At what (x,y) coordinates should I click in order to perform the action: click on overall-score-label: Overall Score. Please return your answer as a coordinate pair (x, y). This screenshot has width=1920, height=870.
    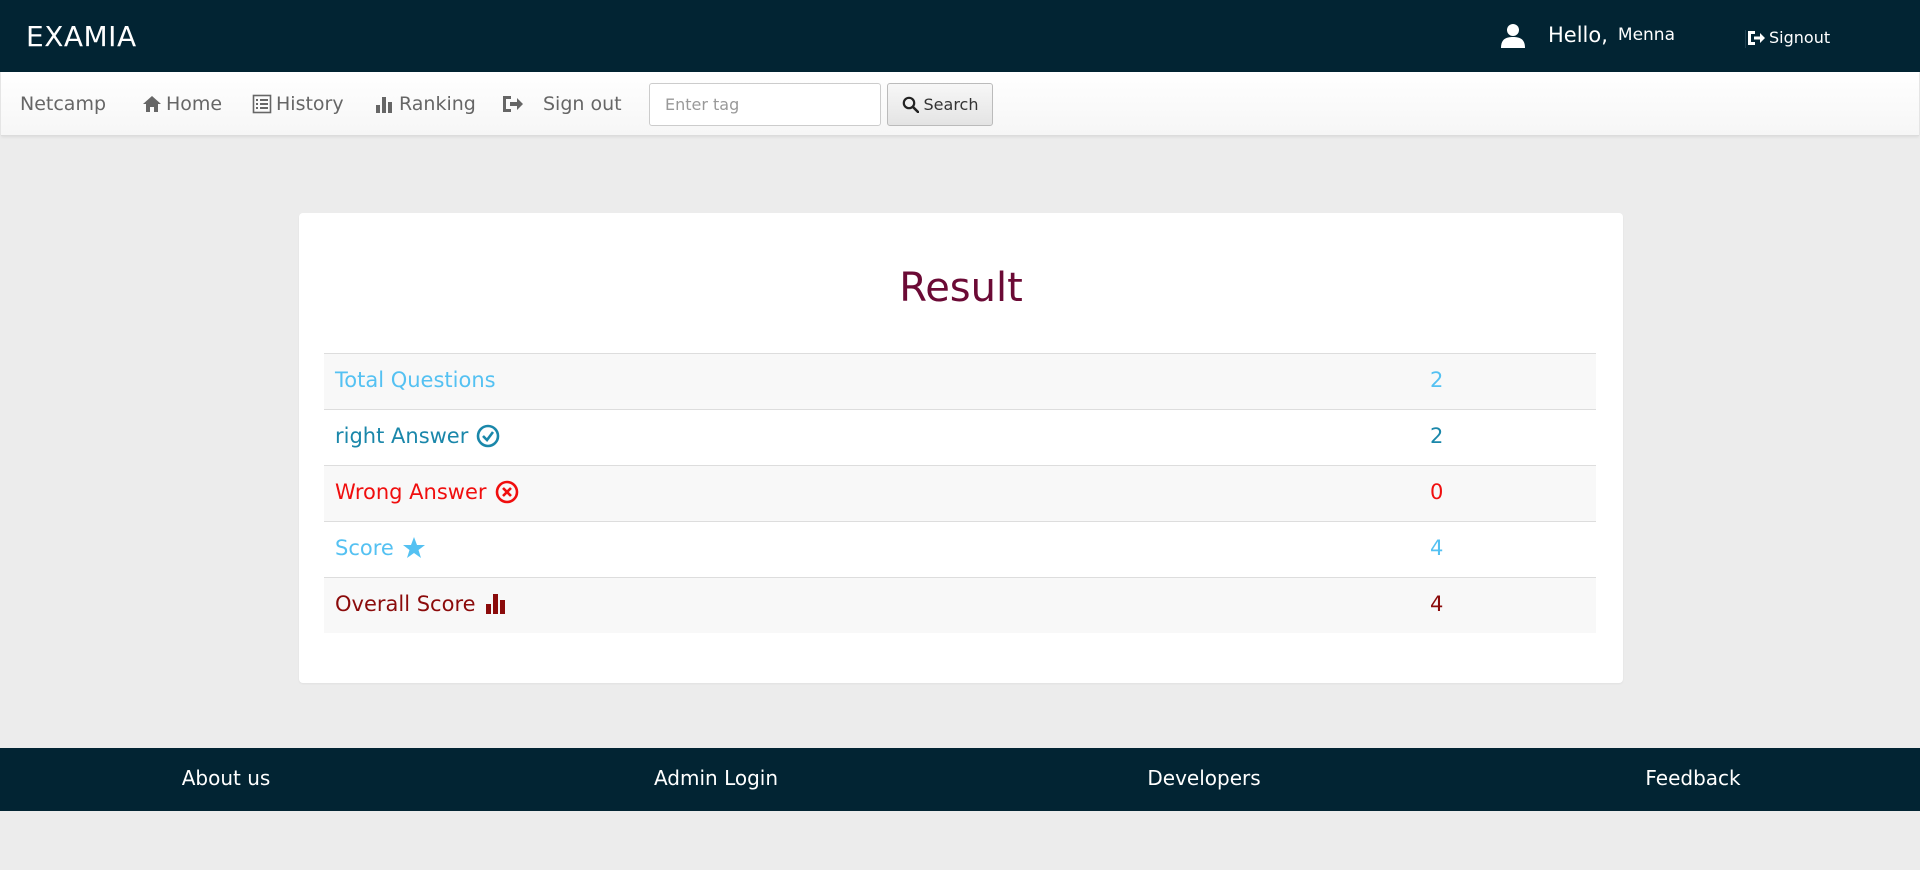
    Looking at the image, I should click on (421, 604).